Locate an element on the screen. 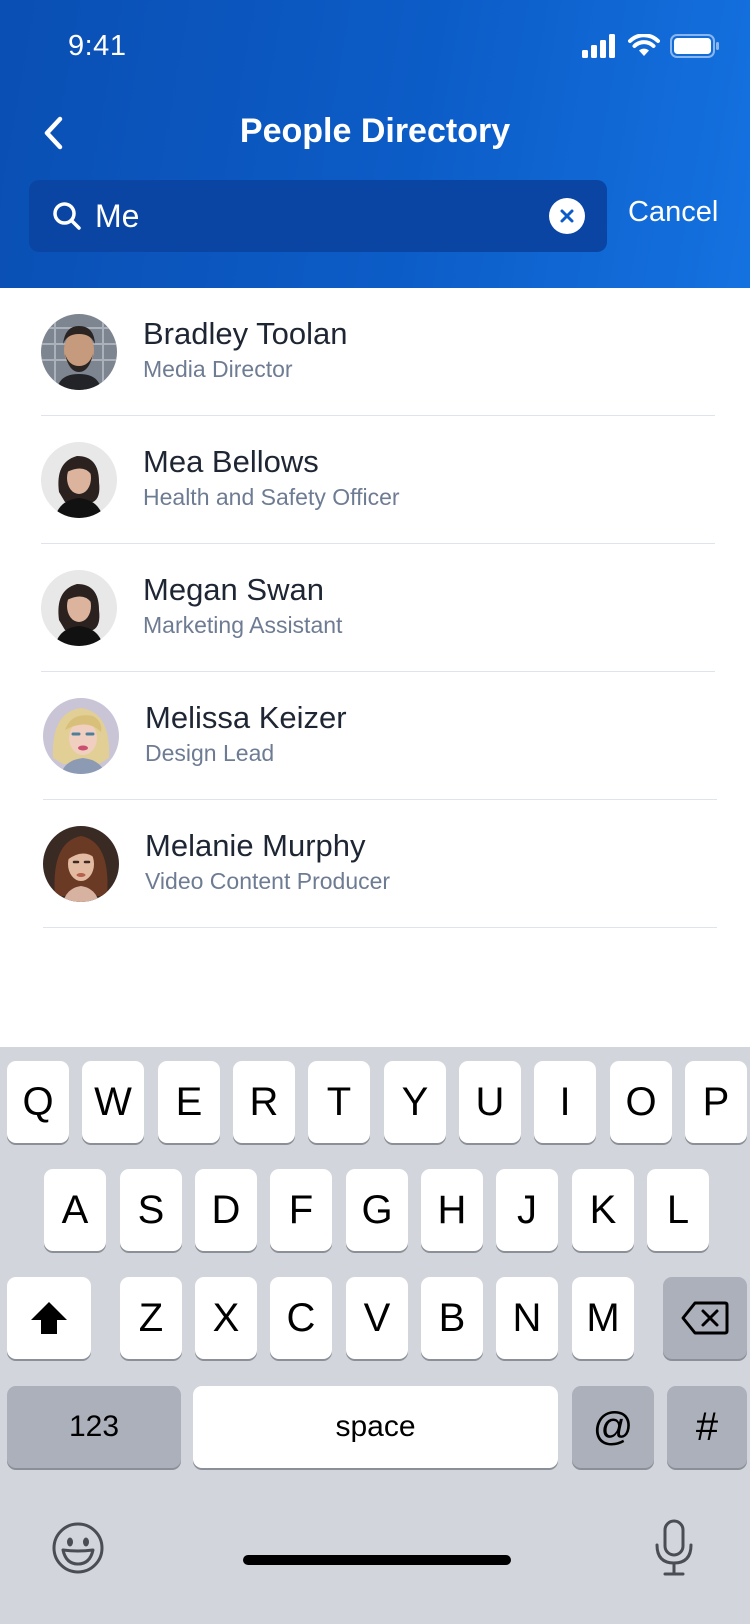 Image resolution: width=750 pixels, height=1624 pixels. key-f: F is located at coordinates (301, 1210).